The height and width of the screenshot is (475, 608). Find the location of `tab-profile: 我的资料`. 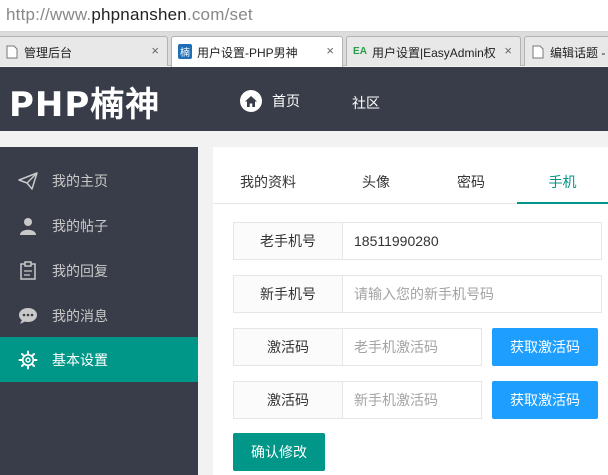

tab-profile: 我的资料 is located at coordinates (268, 184).